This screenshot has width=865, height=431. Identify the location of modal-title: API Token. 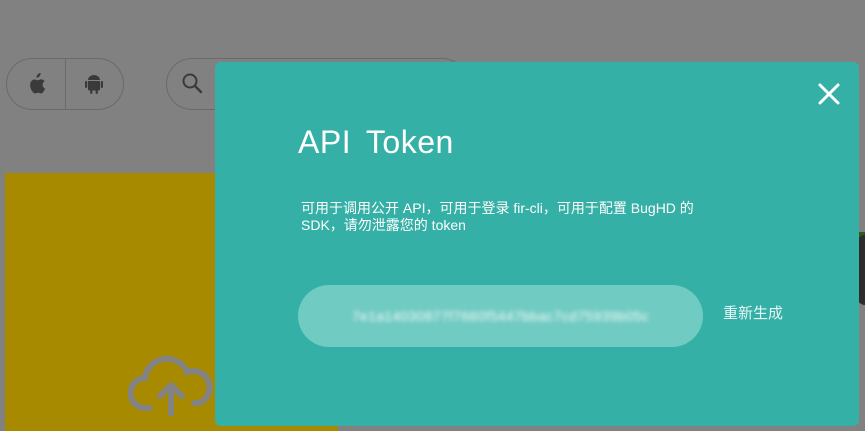
(376, 142).